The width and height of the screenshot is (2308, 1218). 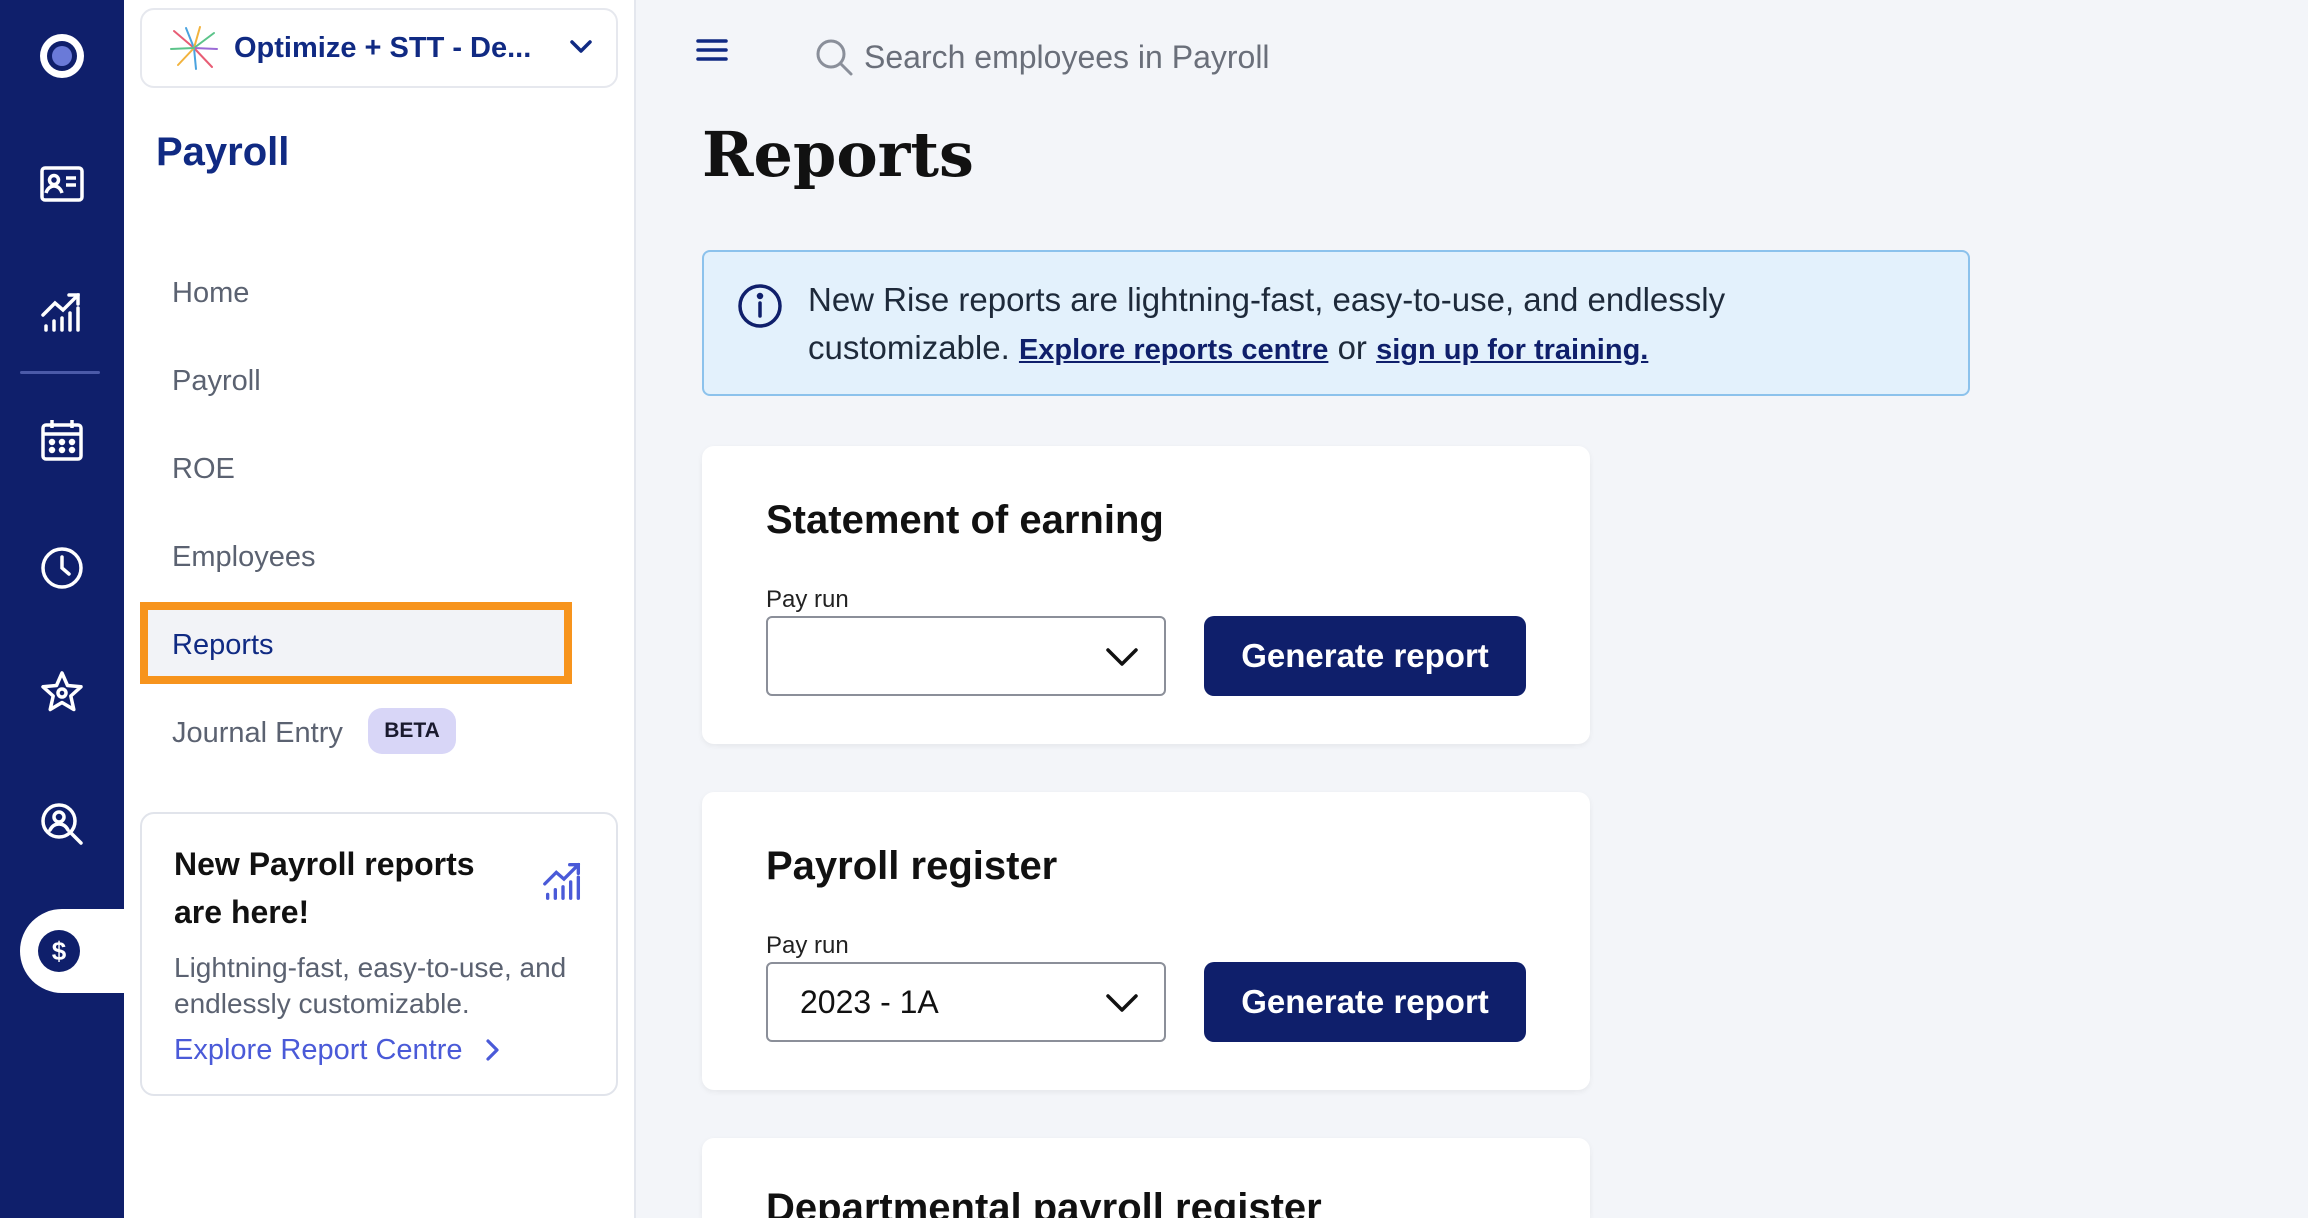 What do you see at coordinates (966, 656) in the screenshot?
I see `pay-run-select` at bounding box center [966, 656].